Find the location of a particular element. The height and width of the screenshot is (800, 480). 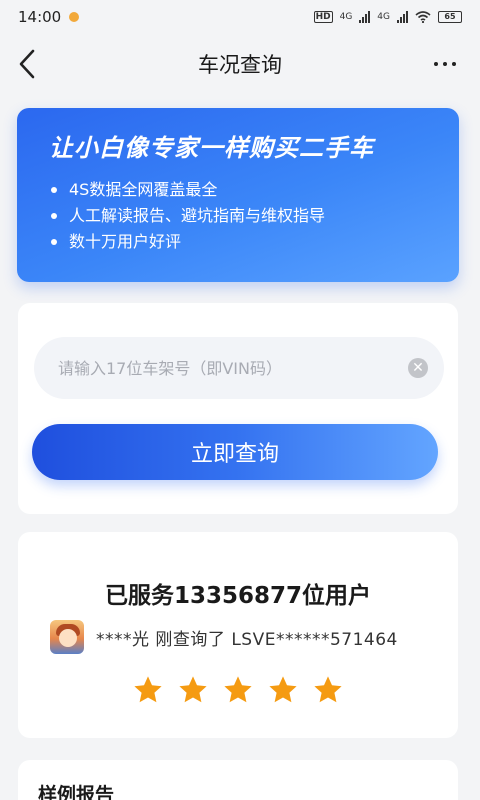

status-time: 14:00 is located at coordinates (40, 17).